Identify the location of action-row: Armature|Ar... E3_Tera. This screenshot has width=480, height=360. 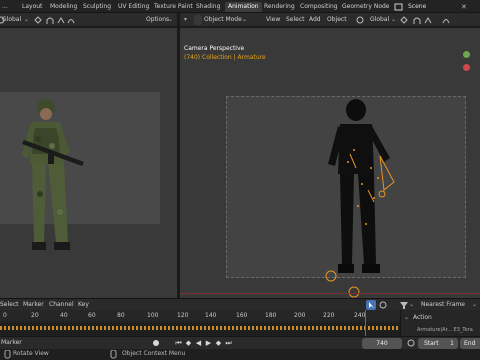
(445, 330).